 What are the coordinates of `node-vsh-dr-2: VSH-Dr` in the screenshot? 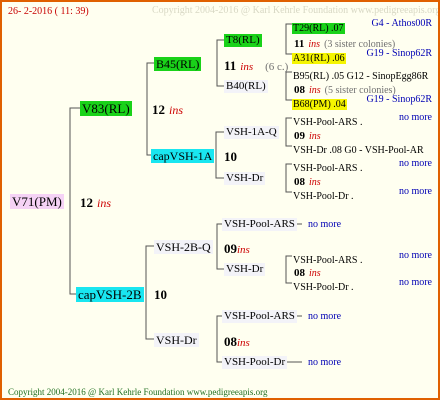 It's located at (245, 269).